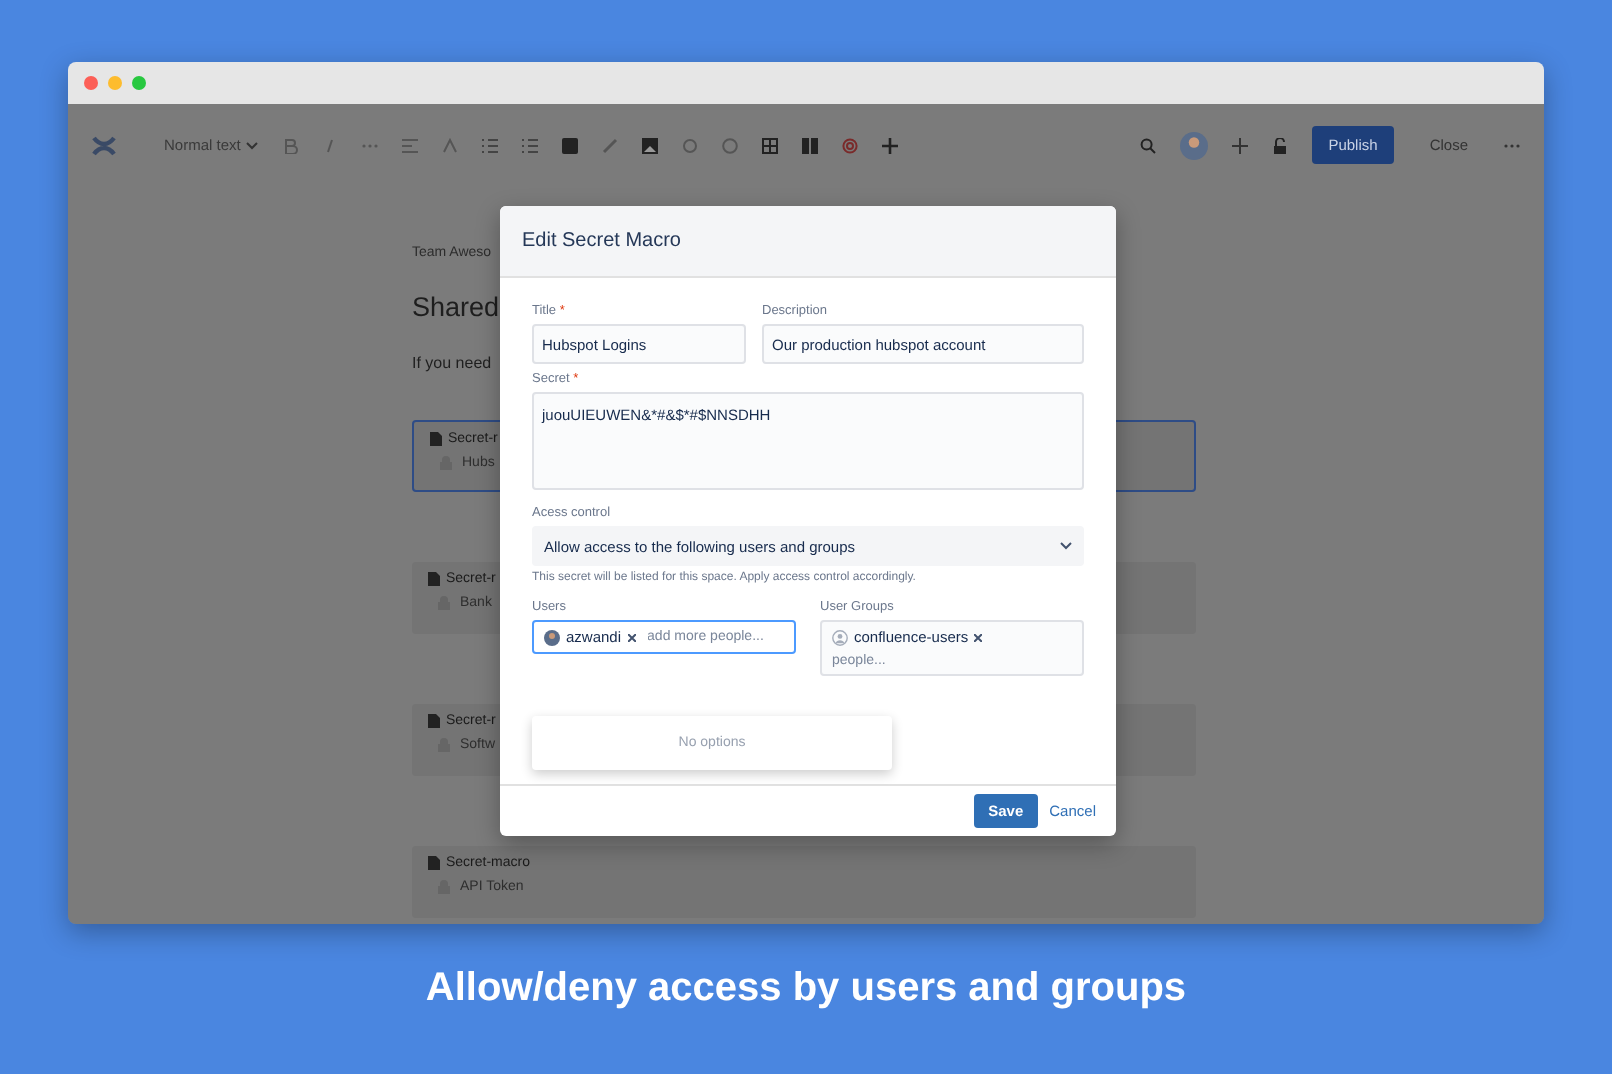  I want to click on align-icon, so click(410, 145).